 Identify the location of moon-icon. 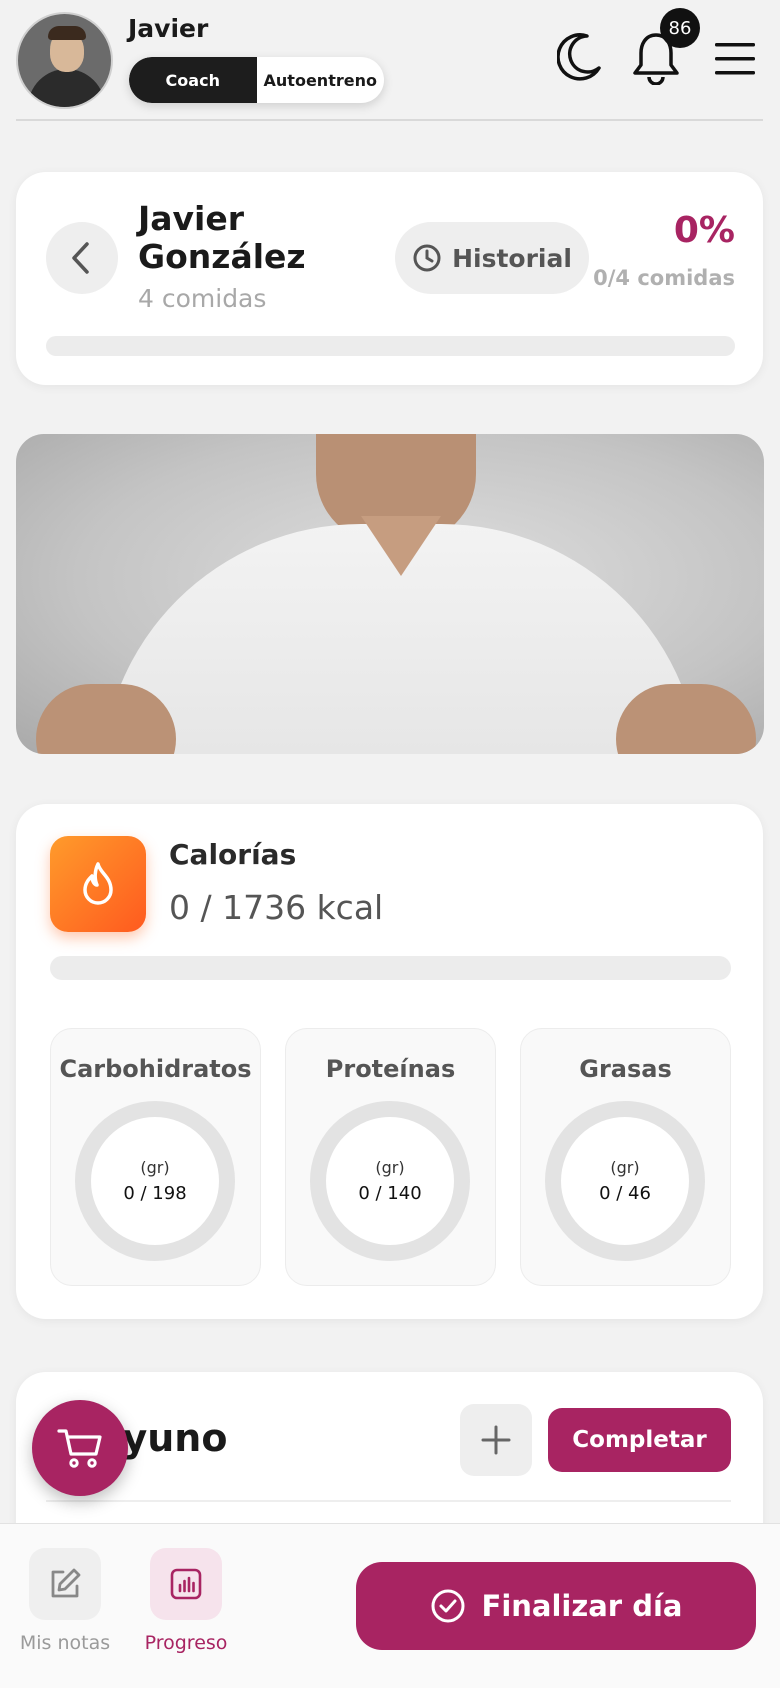
(580, 57).